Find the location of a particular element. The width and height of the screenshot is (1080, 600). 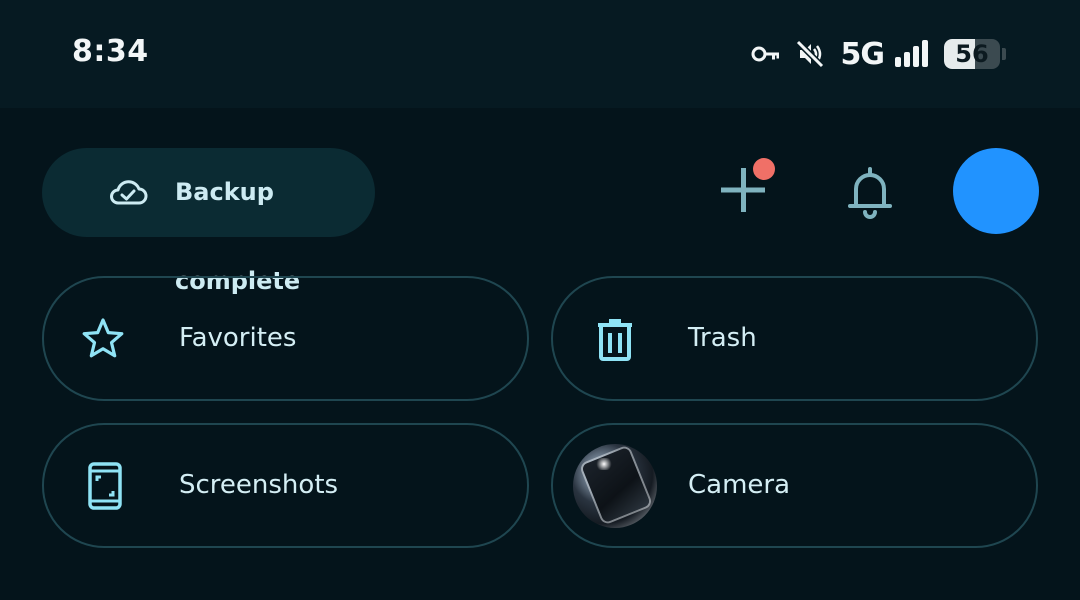

backup-label: Backup complete is located at coordinates (238, 236).